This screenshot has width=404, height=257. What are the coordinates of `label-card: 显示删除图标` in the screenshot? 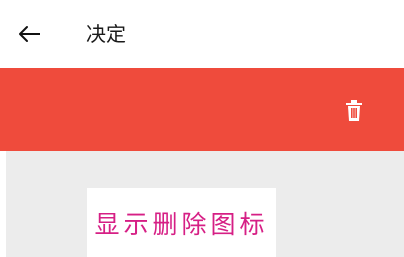 It's located at (181, 222).